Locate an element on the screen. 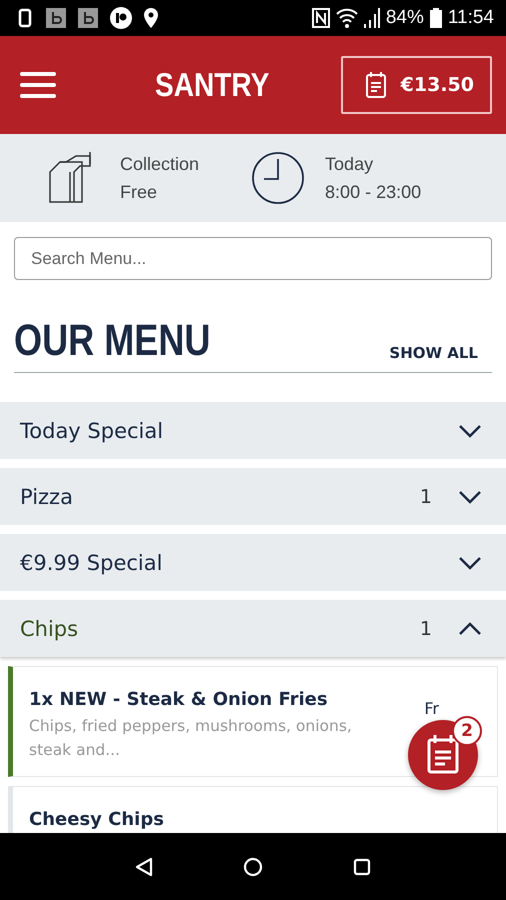 The height and width of the screenshot is (900, 506). item-name: Cheesy Chips is located at coordinates (96, 819).